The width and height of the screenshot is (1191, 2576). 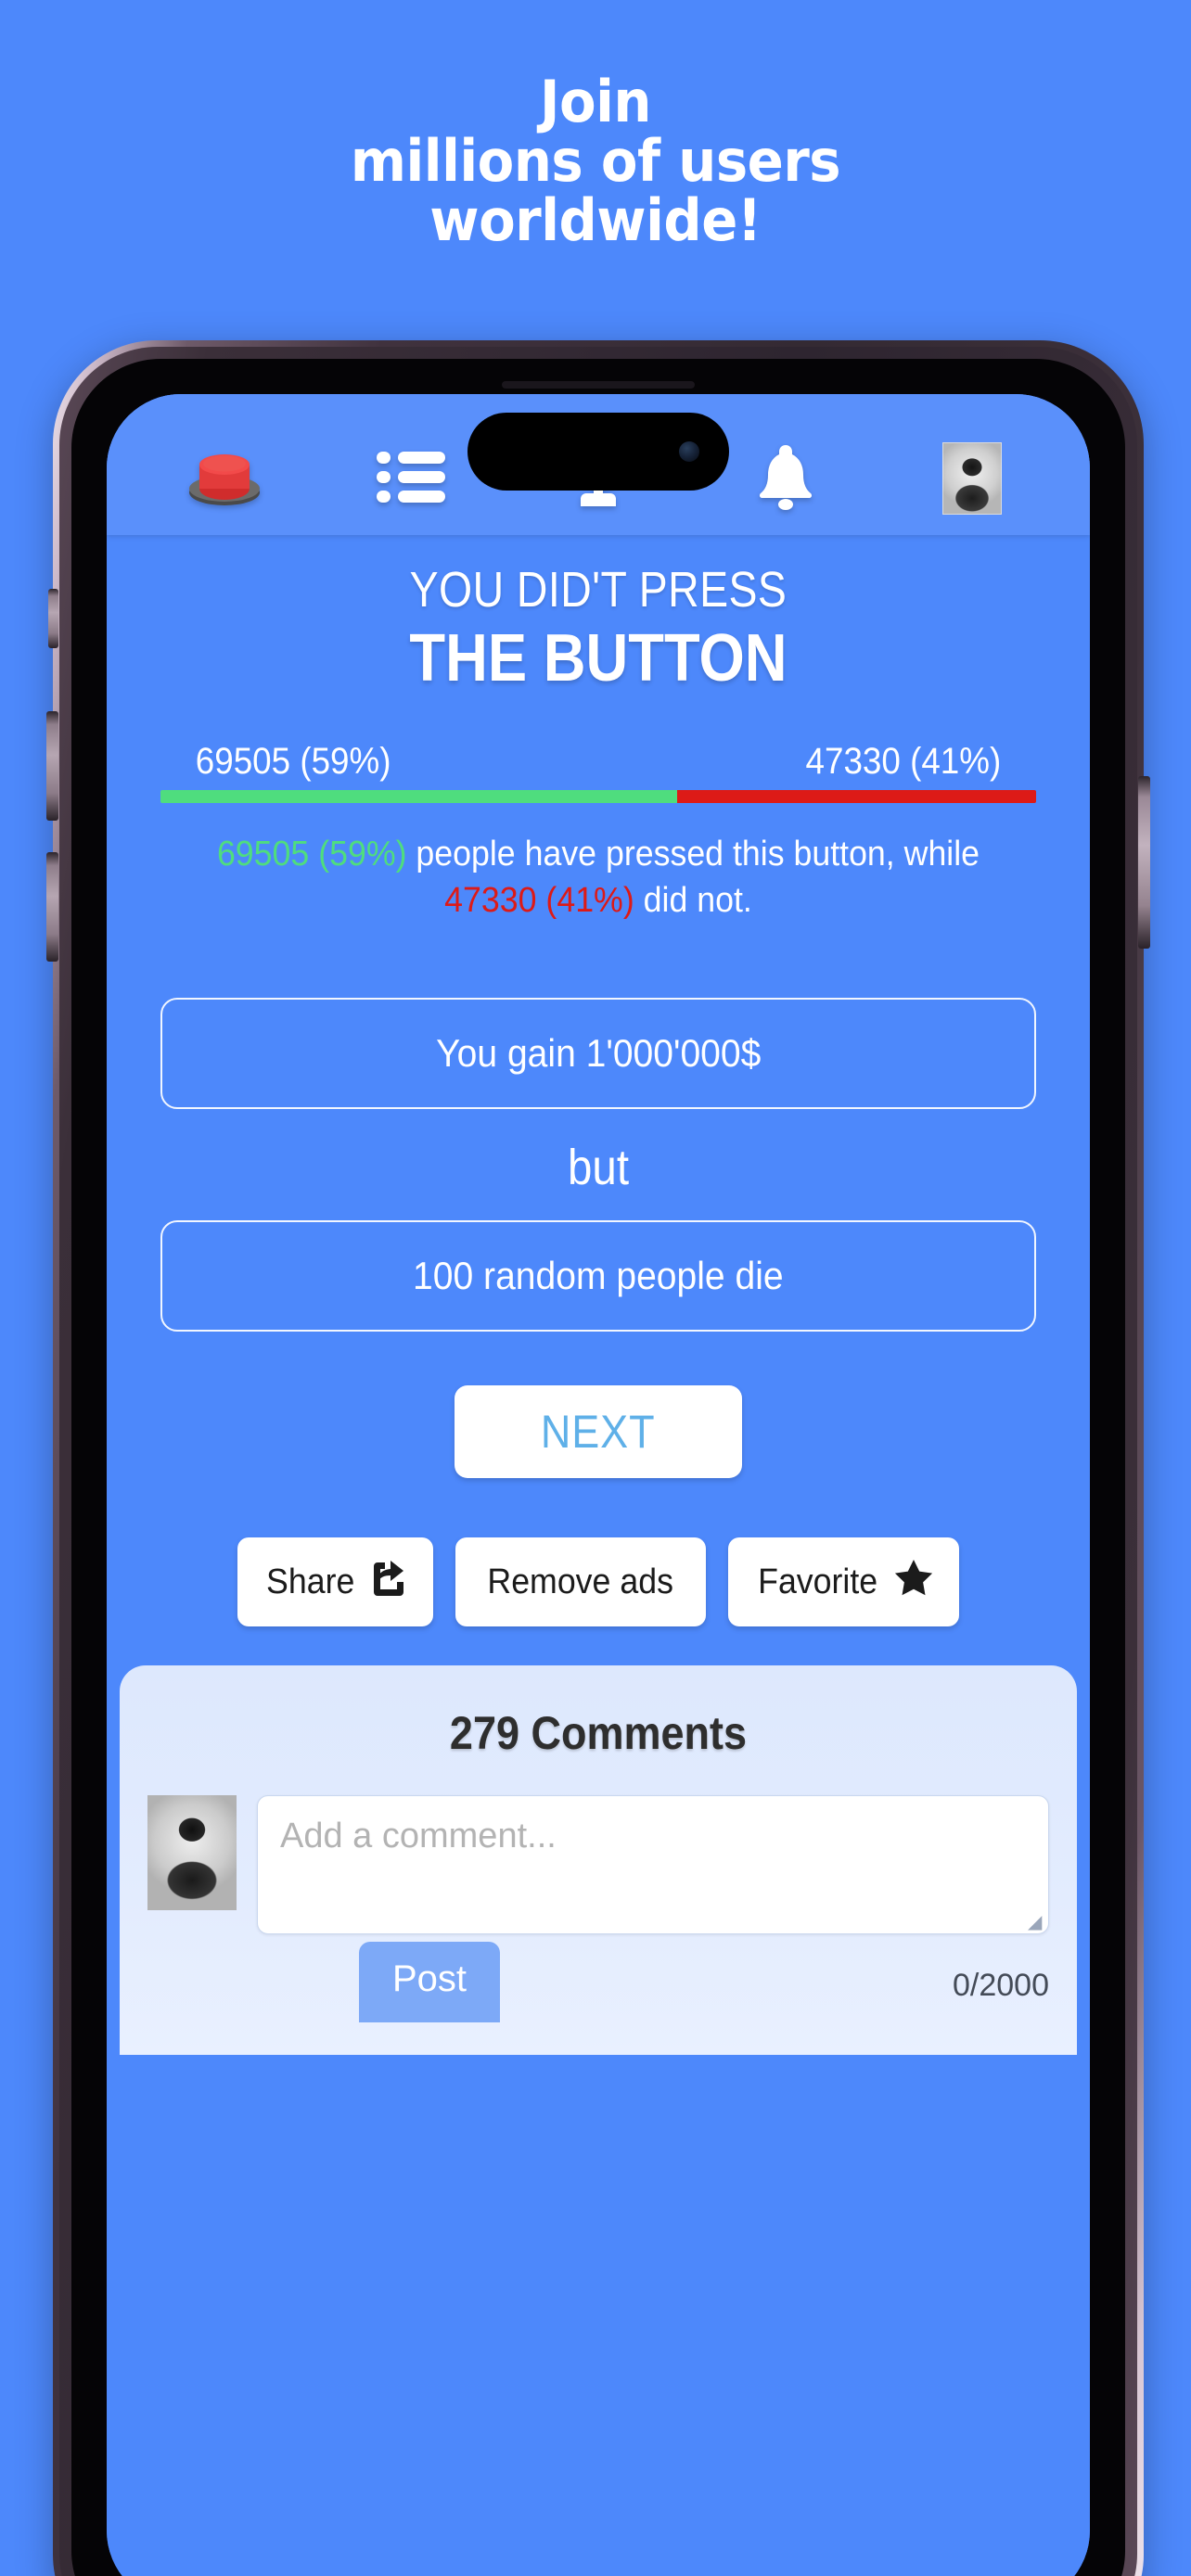 I want to click on dilemma-option-b-label: 100 random people die, so click(x=598, y=1276).